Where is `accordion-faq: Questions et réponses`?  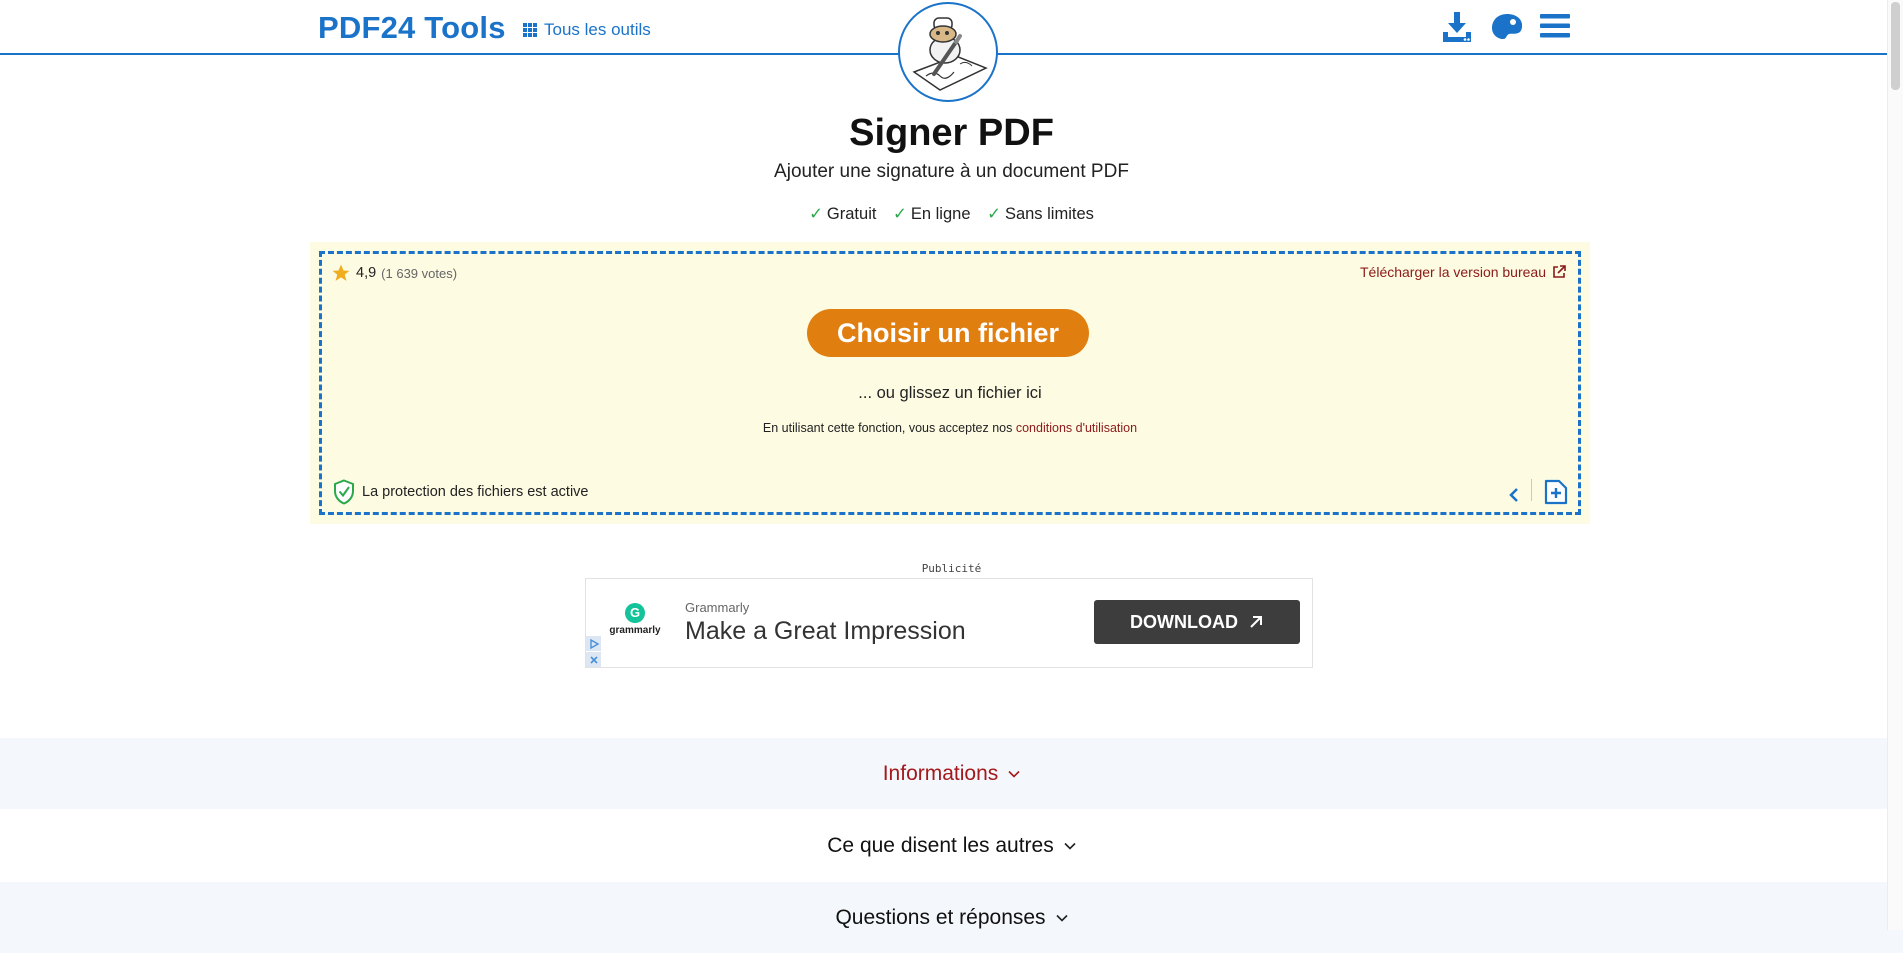
accordion-faq: Questions et réponses is located at coordinates (951, 917).